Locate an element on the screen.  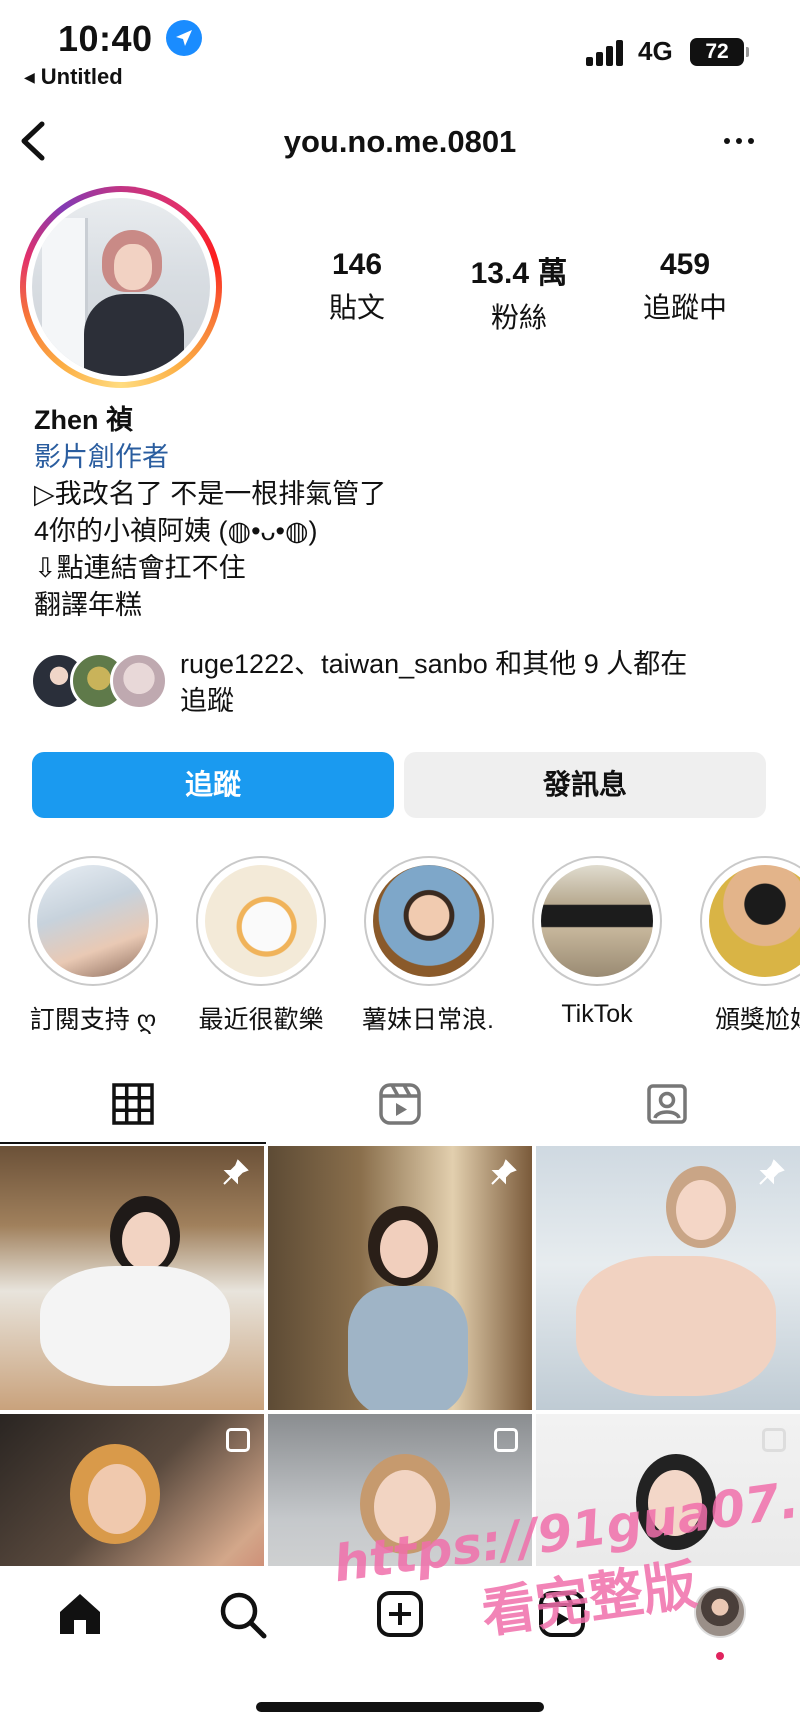
profile-avatar-story-ring is located at coordinates (121, 287).